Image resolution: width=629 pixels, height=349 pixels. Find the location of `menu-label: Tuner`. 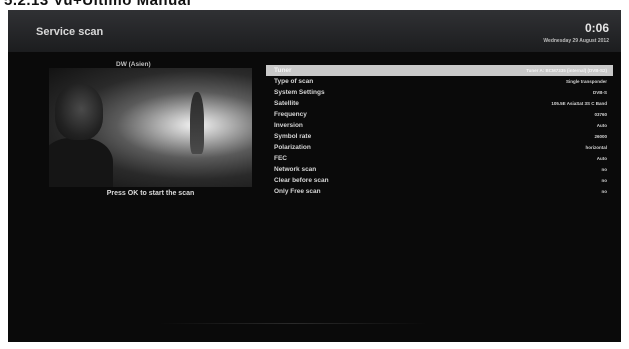

menu-label: Tuner is located at coordinates (283, 70).